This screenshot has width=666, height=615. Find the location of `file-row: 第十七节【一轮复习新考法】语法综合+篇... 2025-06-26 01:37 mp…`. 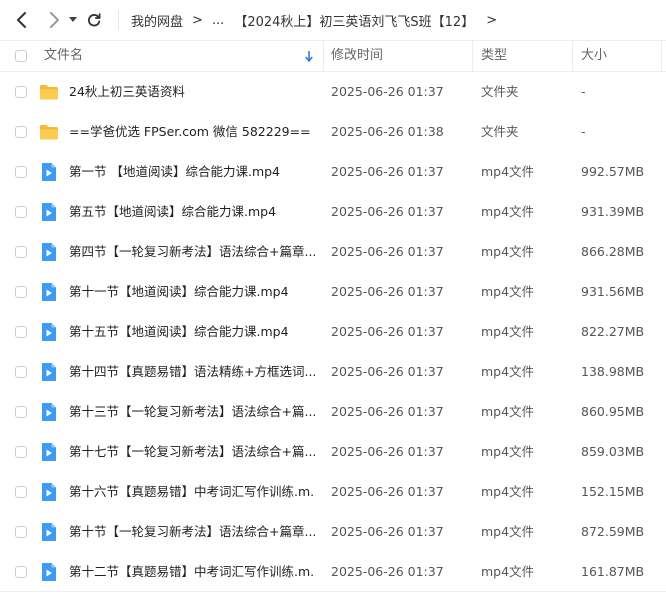

file-row: 第十七节【一轮复习新考法】语法综合+篇... 2025-06-26 01:37 mp… is located at coordinates (333, 452).